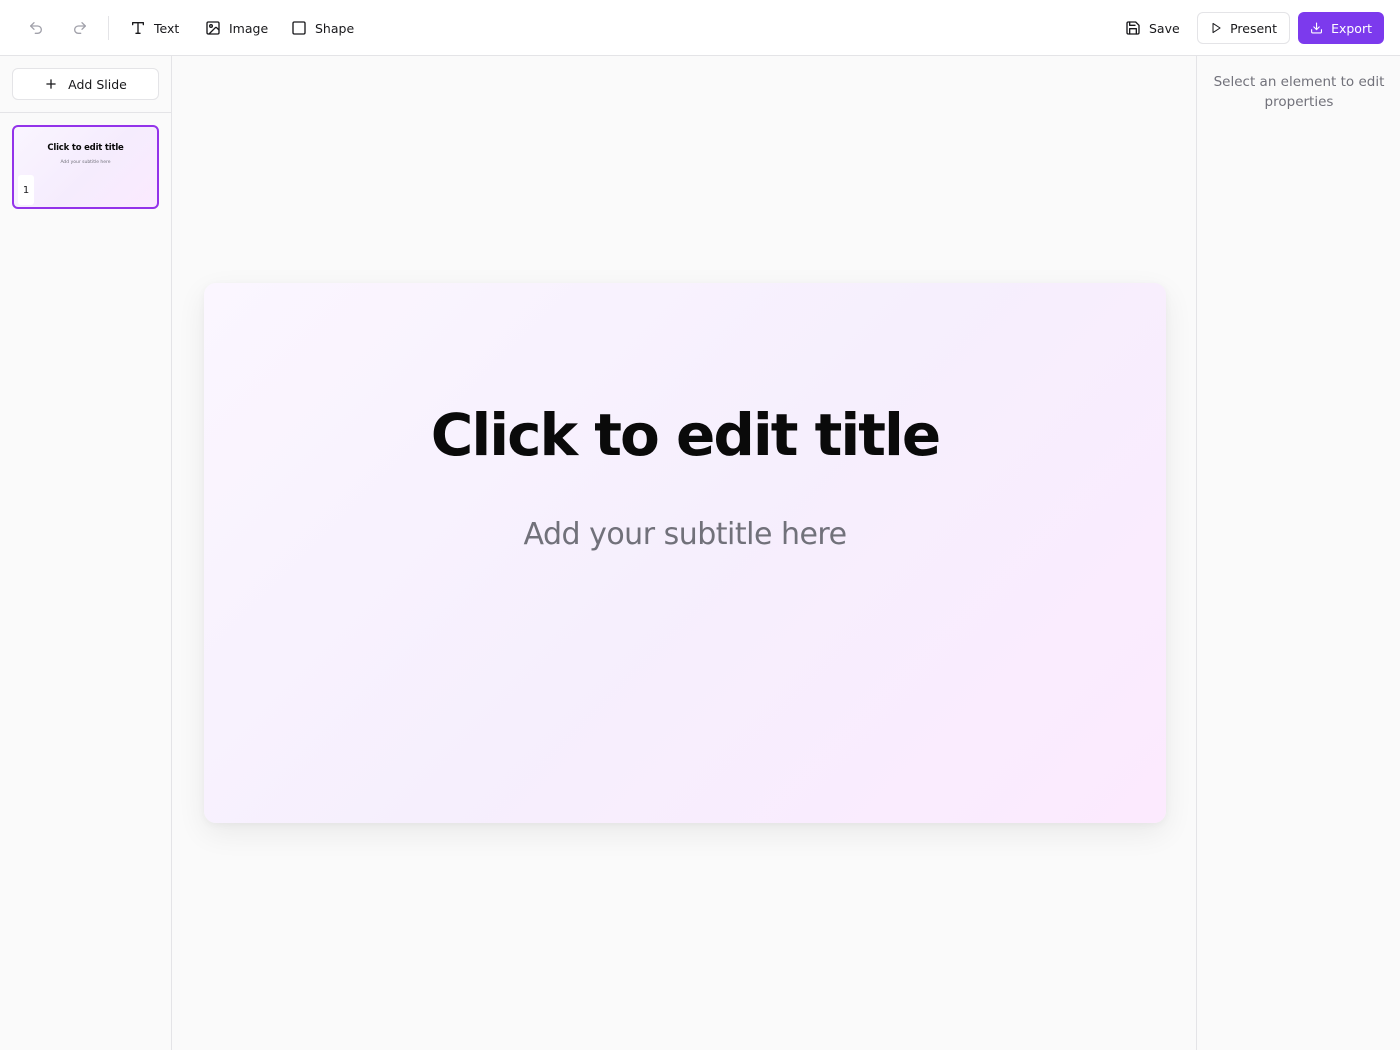 The image size is (1400, 1050). What do you see at coordinates (26, 190) in the screenshot?
I see `slide-number-badge: 1` at bounding box center [26, 190].